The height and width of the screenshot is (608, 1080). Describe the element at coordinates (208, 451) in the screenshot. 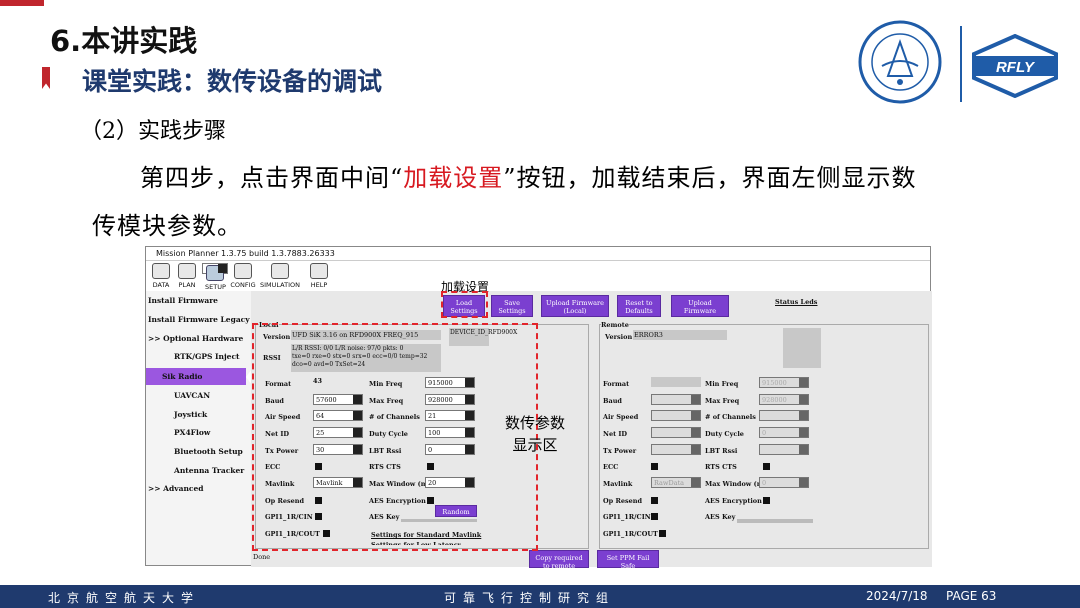

I see `sidebar-bluetooth-setup: Bluetooth Setup` at that location.